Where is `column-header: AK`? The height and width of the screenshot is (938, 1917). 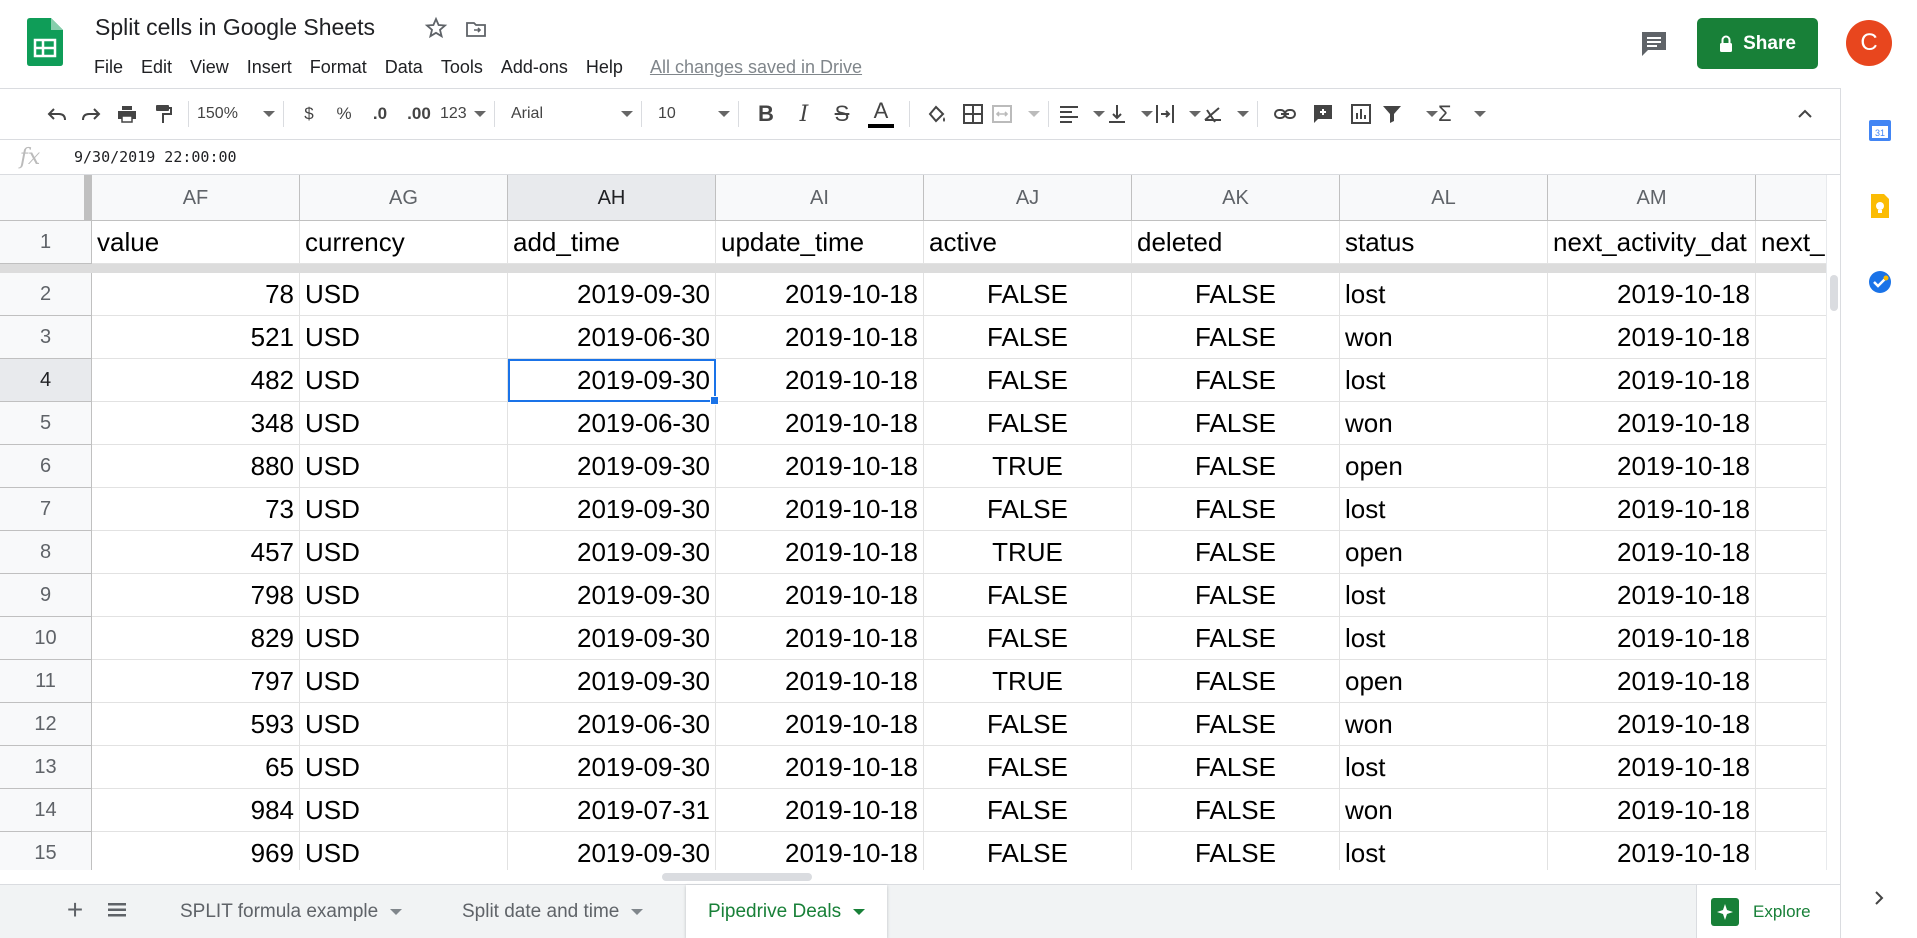
column-header: AK is located at coordinates (1236, 198).